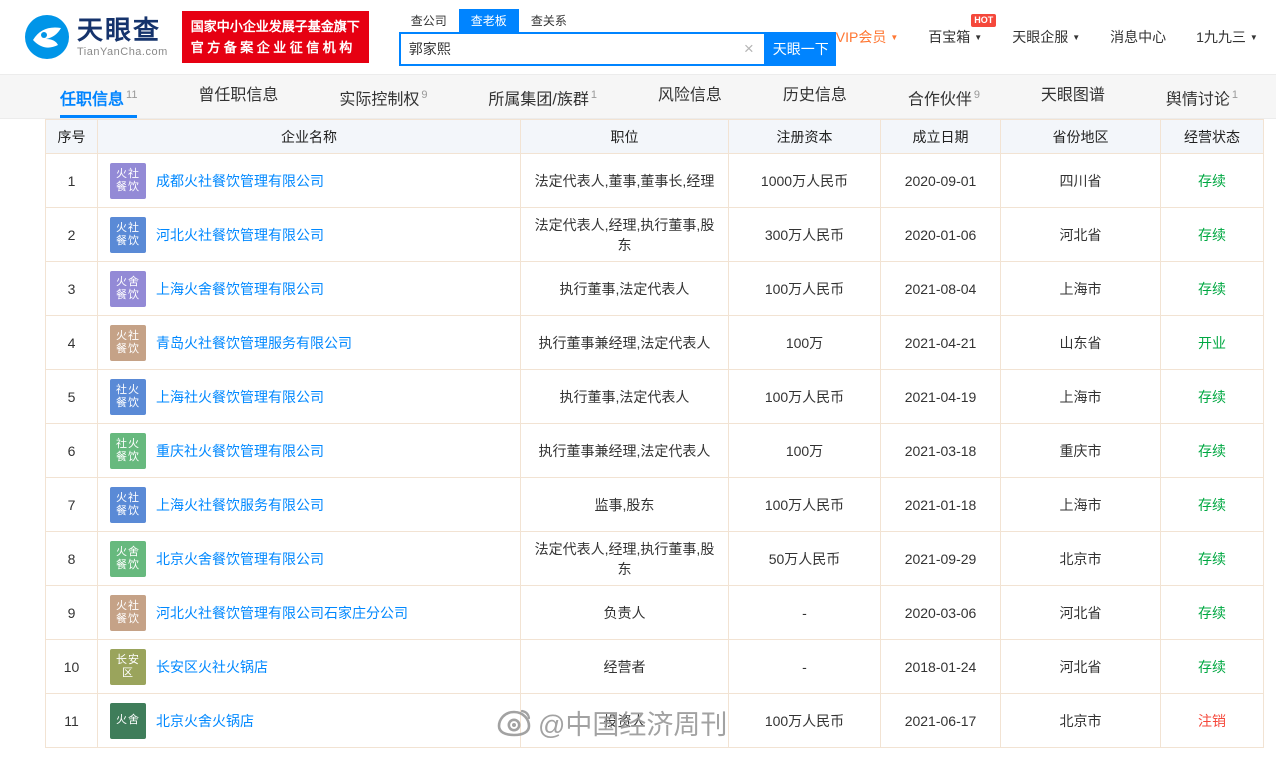  What do you see at coordinates (549, 20) in the screenshot?
I see `search-type-tab: 查关系` at bounding box center [549, 20].